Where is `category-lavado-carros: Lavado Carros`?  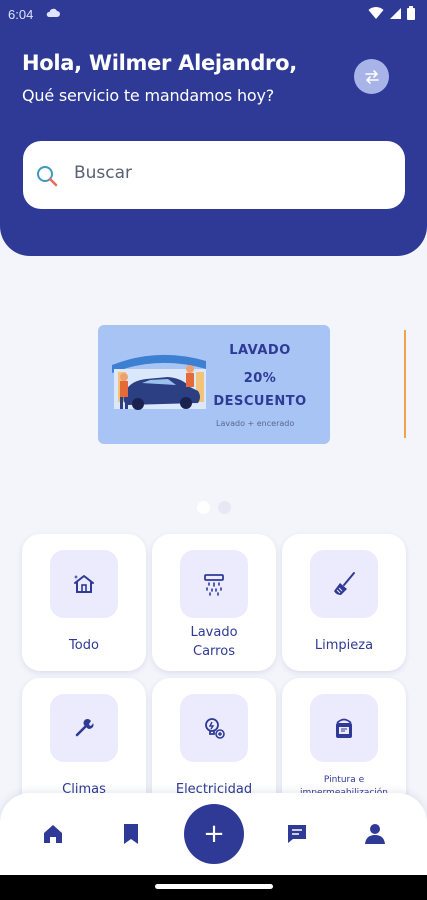 category-lavado-carros: Lavado Carros is located at coordinates (214, 602).